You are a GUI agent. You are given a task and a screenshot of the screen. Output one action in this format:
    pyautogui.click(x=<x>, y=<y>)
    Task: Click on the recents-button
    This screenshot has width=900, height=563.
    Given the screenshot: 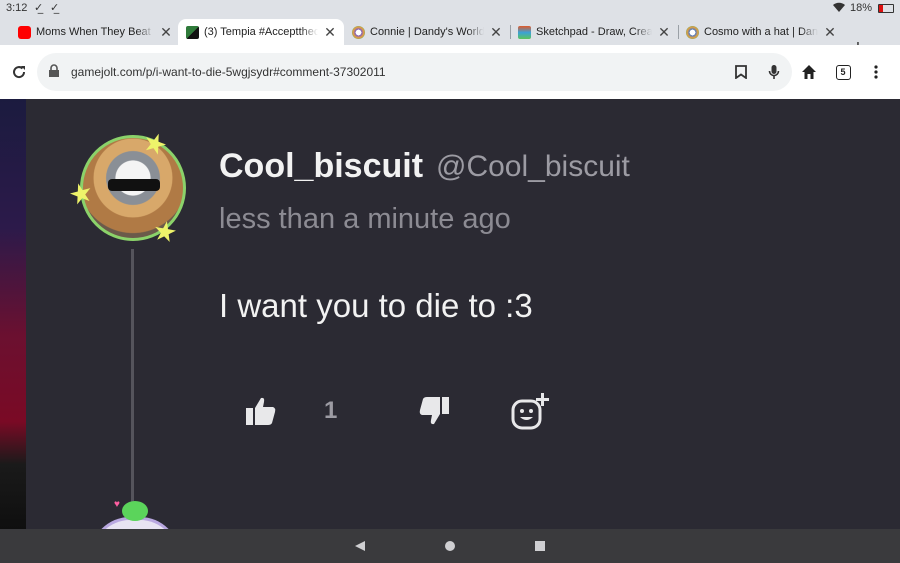 What is the action you would take?
    pyautogui.click(x=540, y=546)
    